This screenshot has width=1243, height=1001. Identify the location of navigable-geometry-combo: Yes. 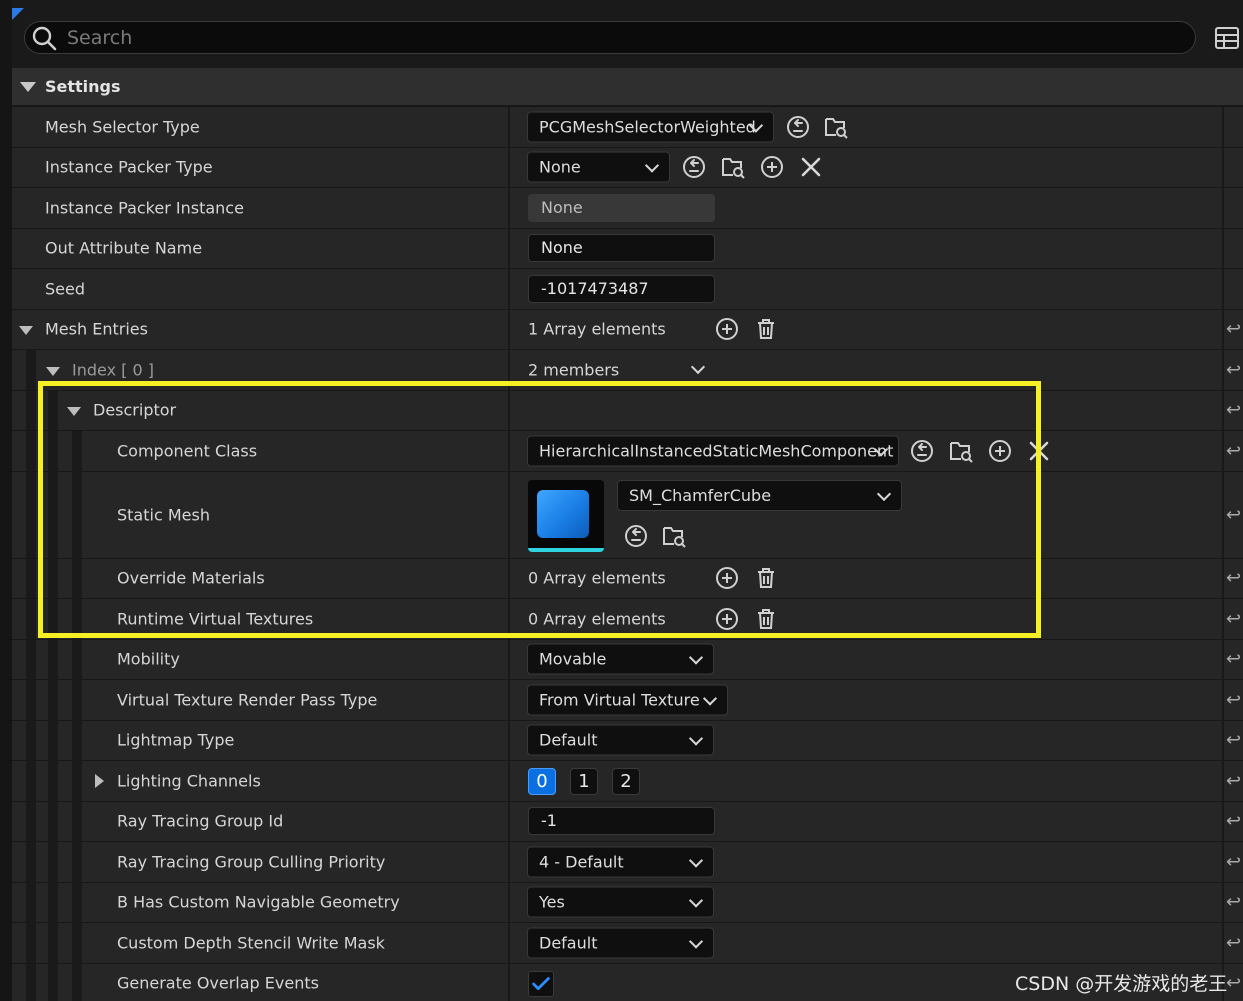
(620, 902).